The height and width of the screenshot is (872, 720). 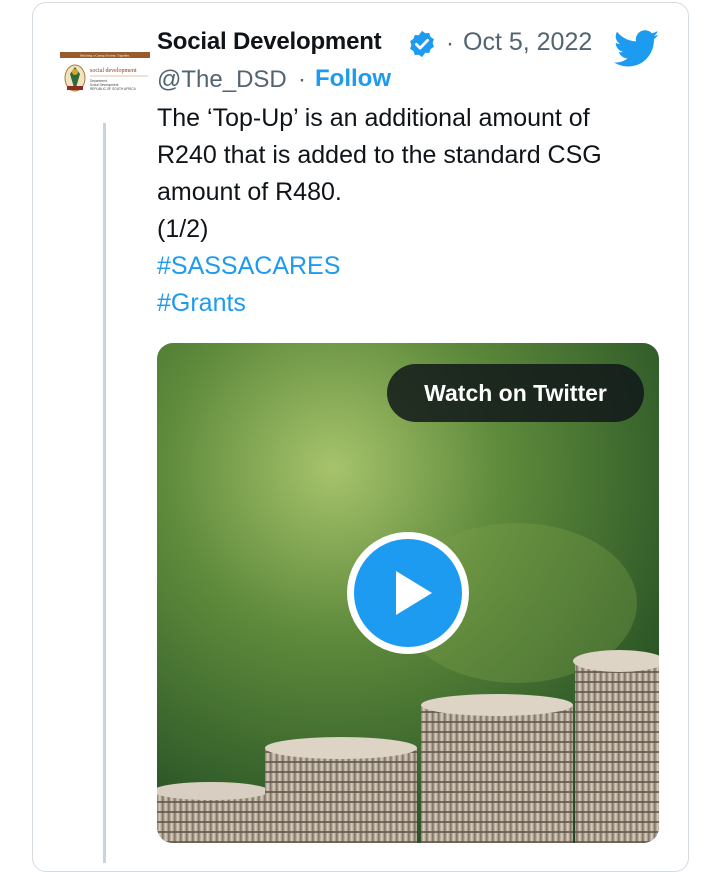 What do you see at coordinates (105, 56) in the screenshot?
I see `logo-banner-text: Building a Caring Society. Together.` at bounding box center [105, 56].